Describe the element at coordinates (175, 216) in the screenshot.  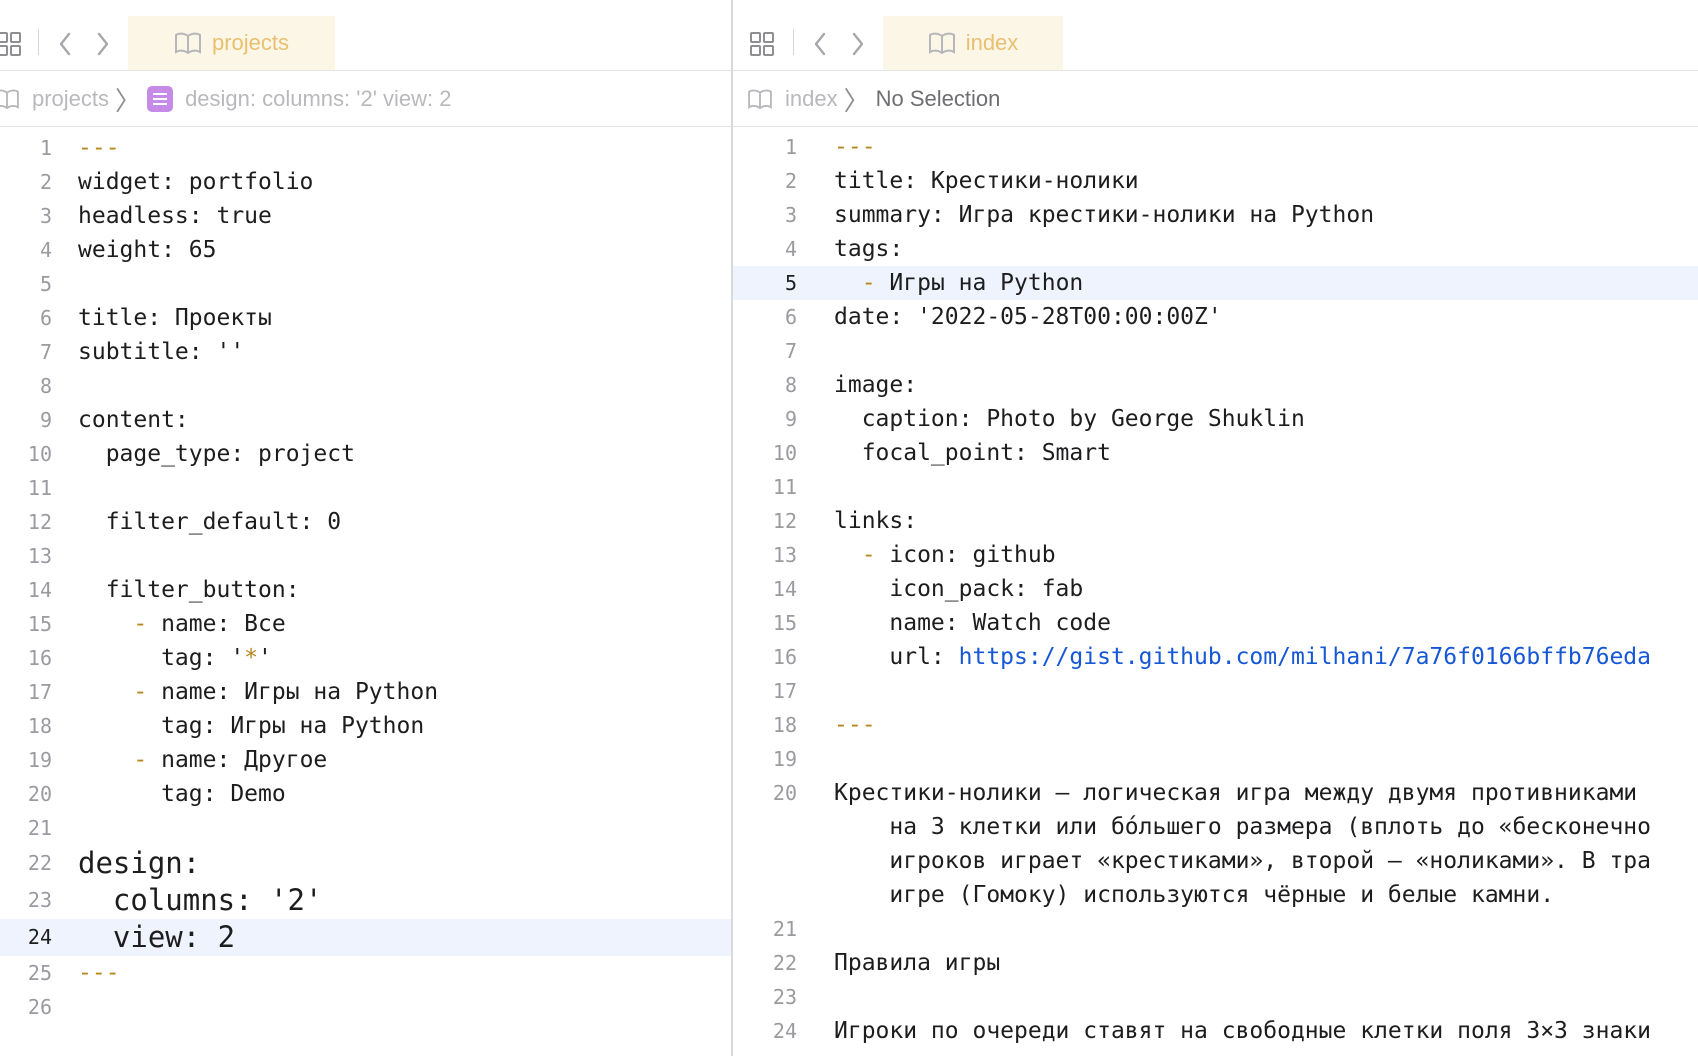
I see `code-token: headless: true` at that location.